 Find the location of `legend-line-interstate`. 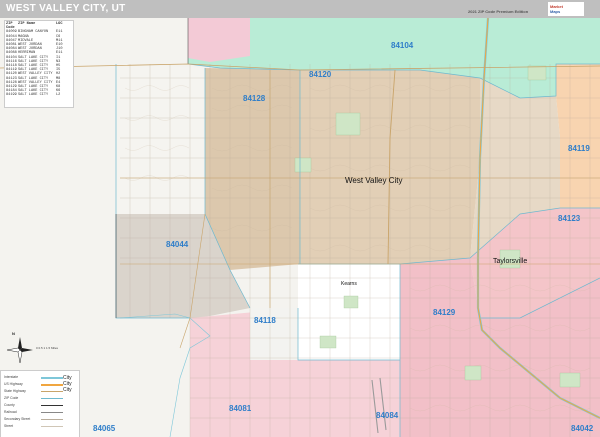

legend-line-interstate is located at coordinates (52, 378).